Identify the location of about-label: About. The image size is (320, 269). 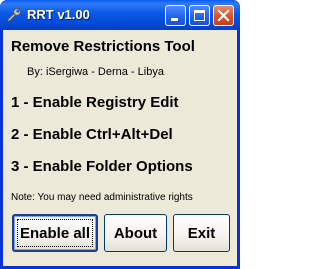
(135, 233).